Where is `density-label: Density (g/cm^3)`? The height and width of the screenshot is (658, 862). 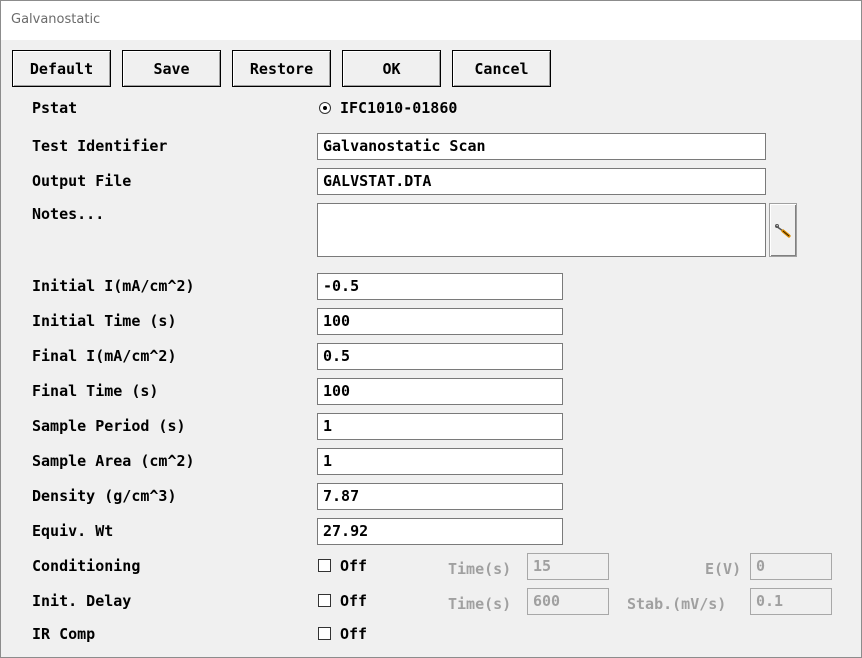
density-label: Density (g/cm^3) is located at coordinates (104, 496).